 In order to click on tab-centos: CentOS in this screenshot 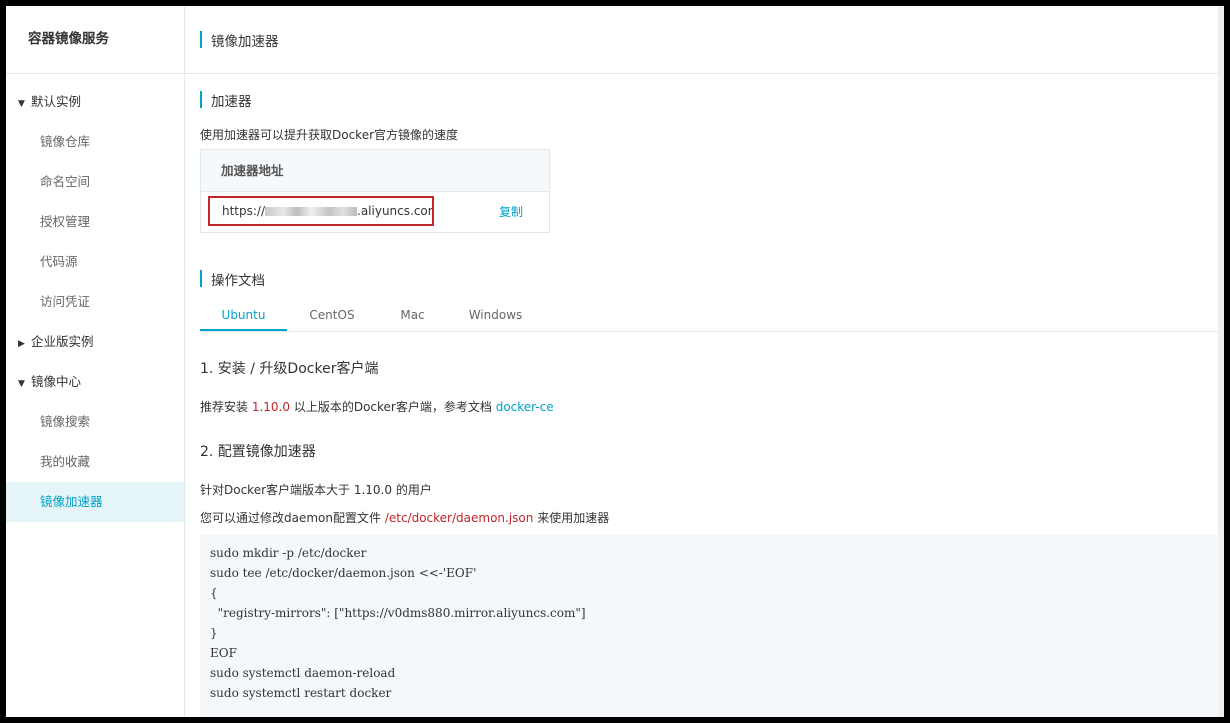, I will do `click(332, 317)`.